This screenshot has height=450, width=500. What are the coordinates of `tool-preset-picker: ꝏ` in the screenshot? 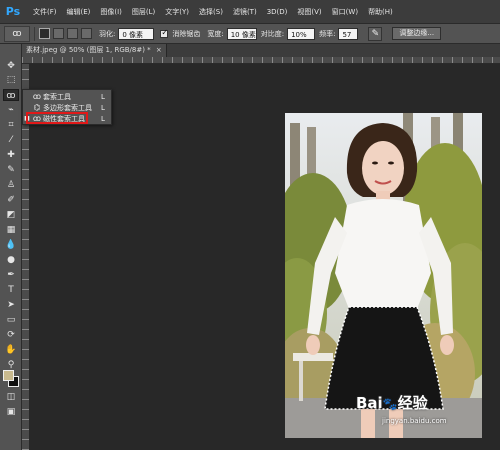 It's located at (17, 33).